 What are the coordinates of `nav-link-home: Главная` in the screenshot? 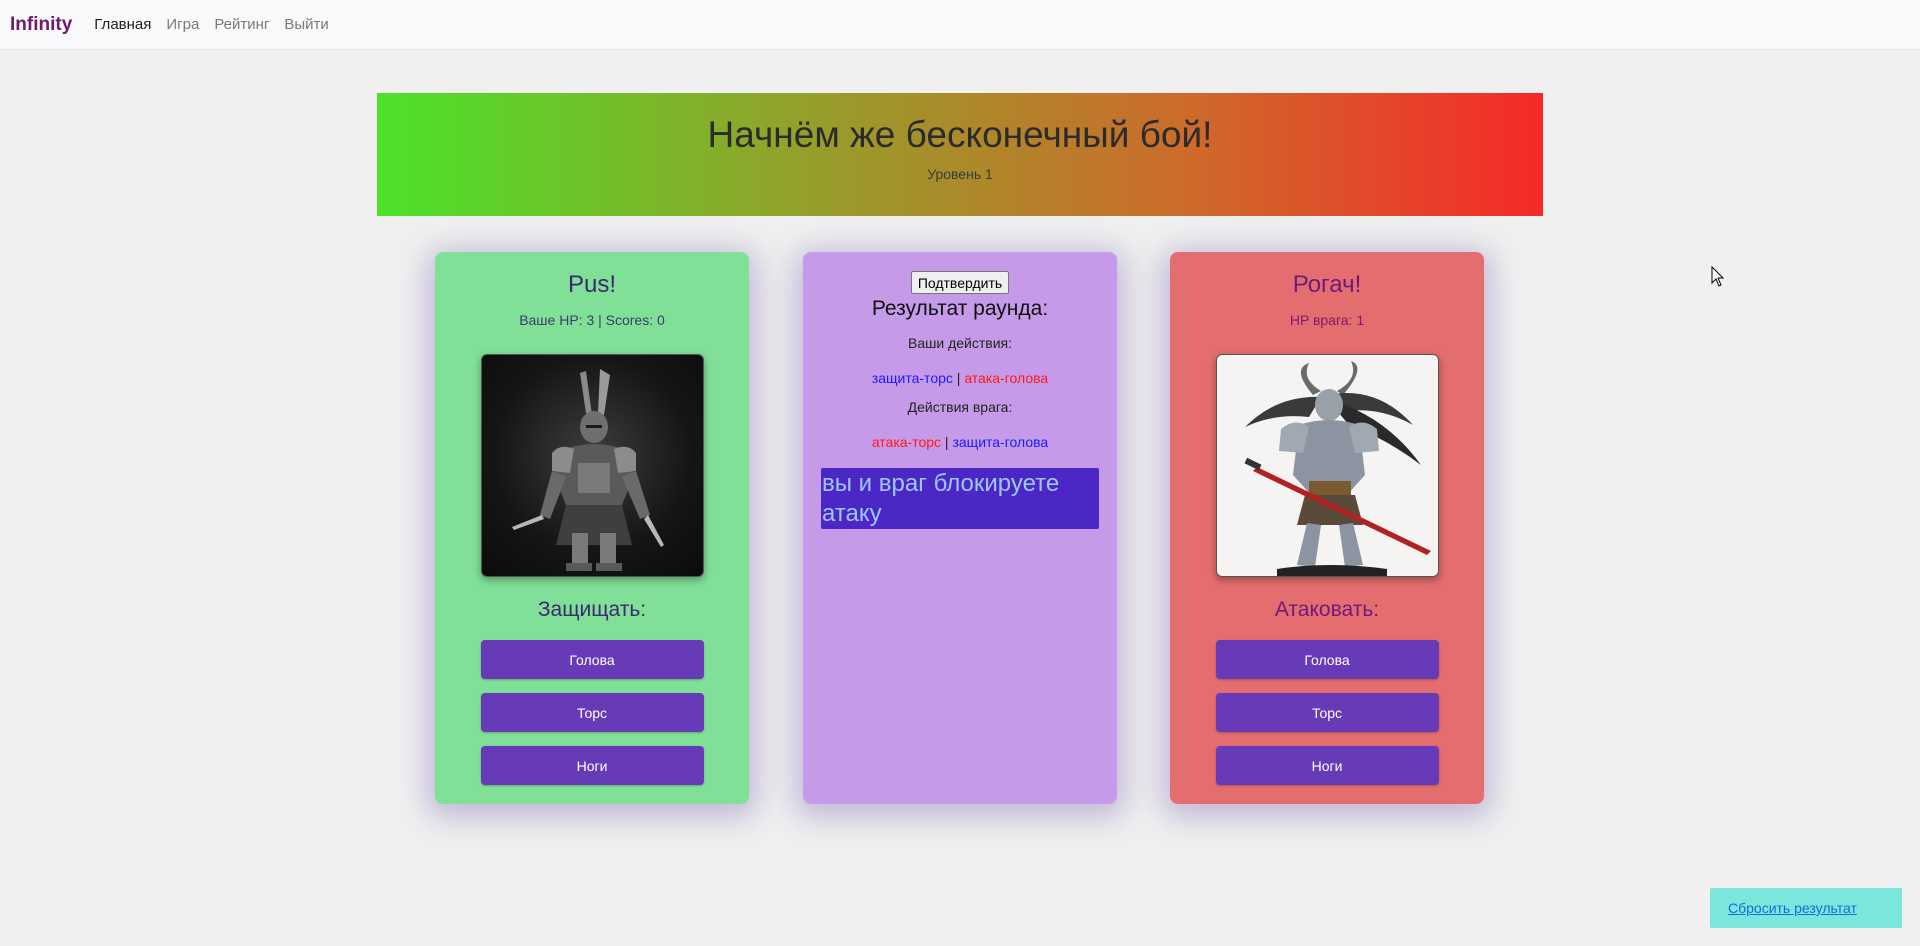 It's located at (122, 24).